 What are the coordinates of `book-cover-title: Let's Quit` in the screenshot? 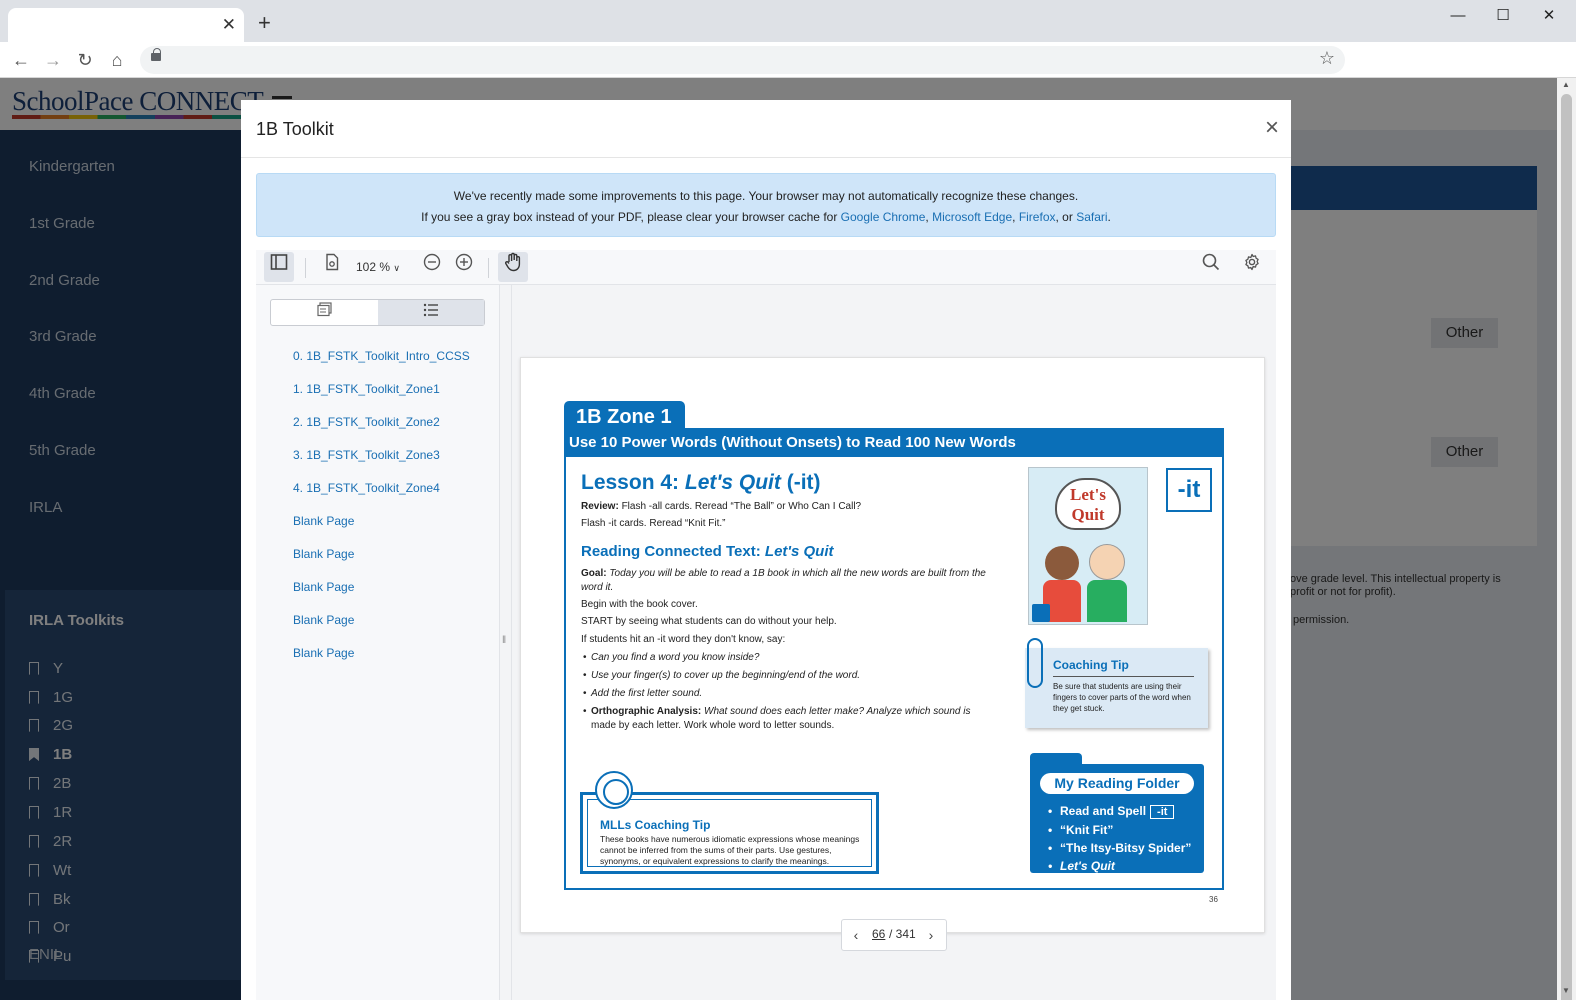 It's located at (1088, 504).